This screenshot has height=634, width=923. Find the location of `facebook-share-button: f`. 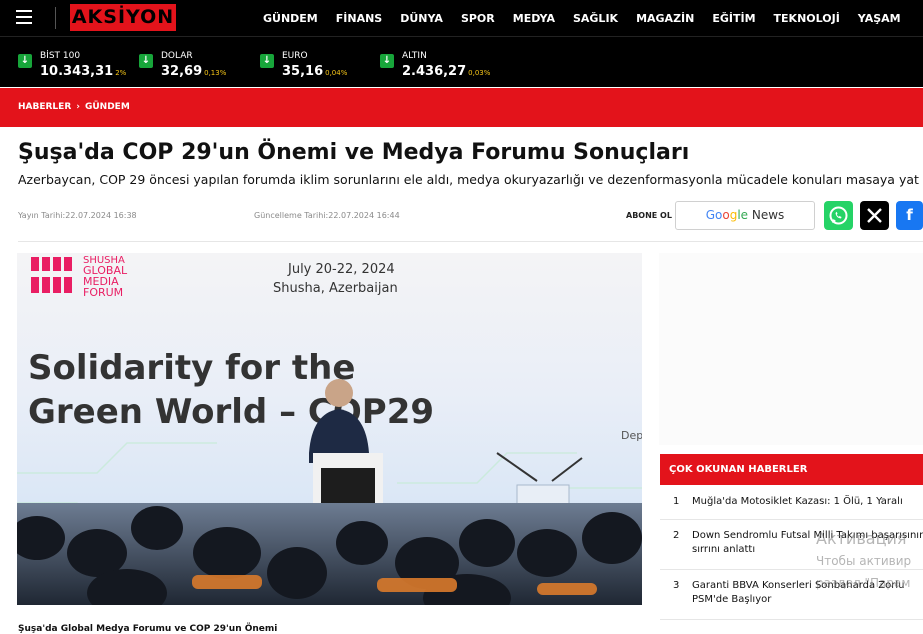

facebook-share-button: f is located at coordinates (909, 215).